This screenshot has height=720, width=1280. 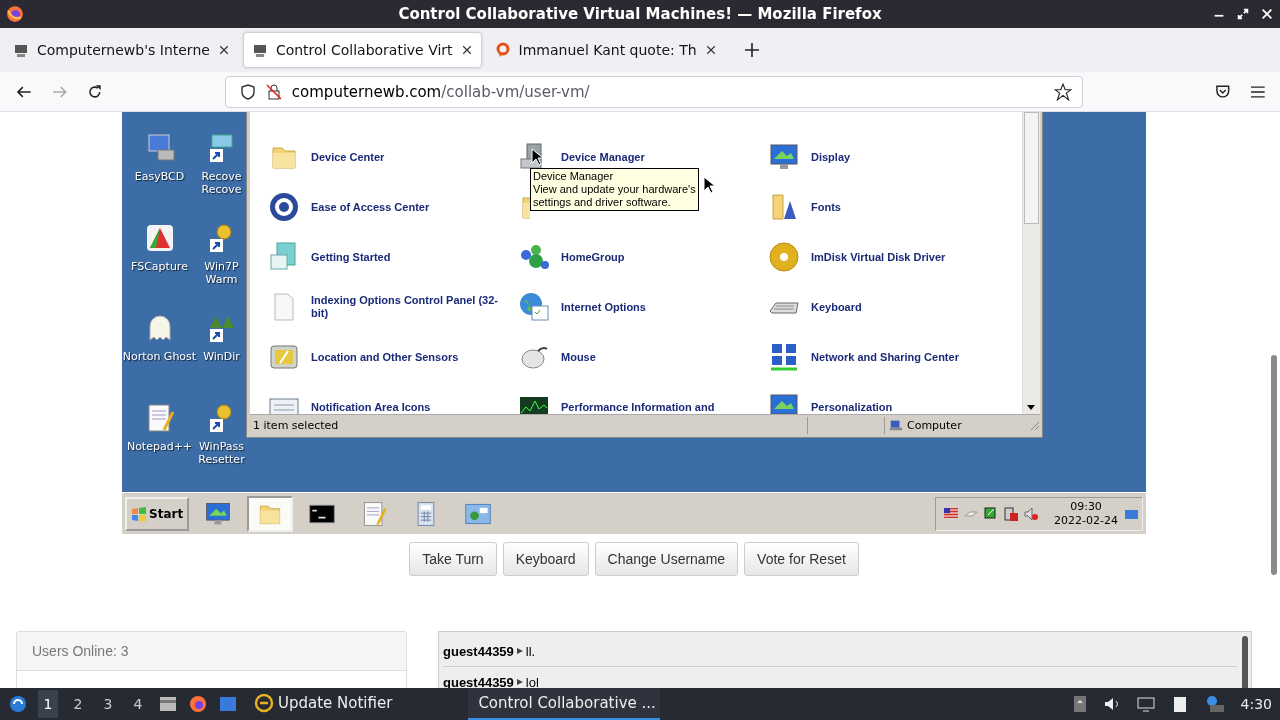 I want to click on tab-title: Computernewb's Interne, so click(x=123, y=50).